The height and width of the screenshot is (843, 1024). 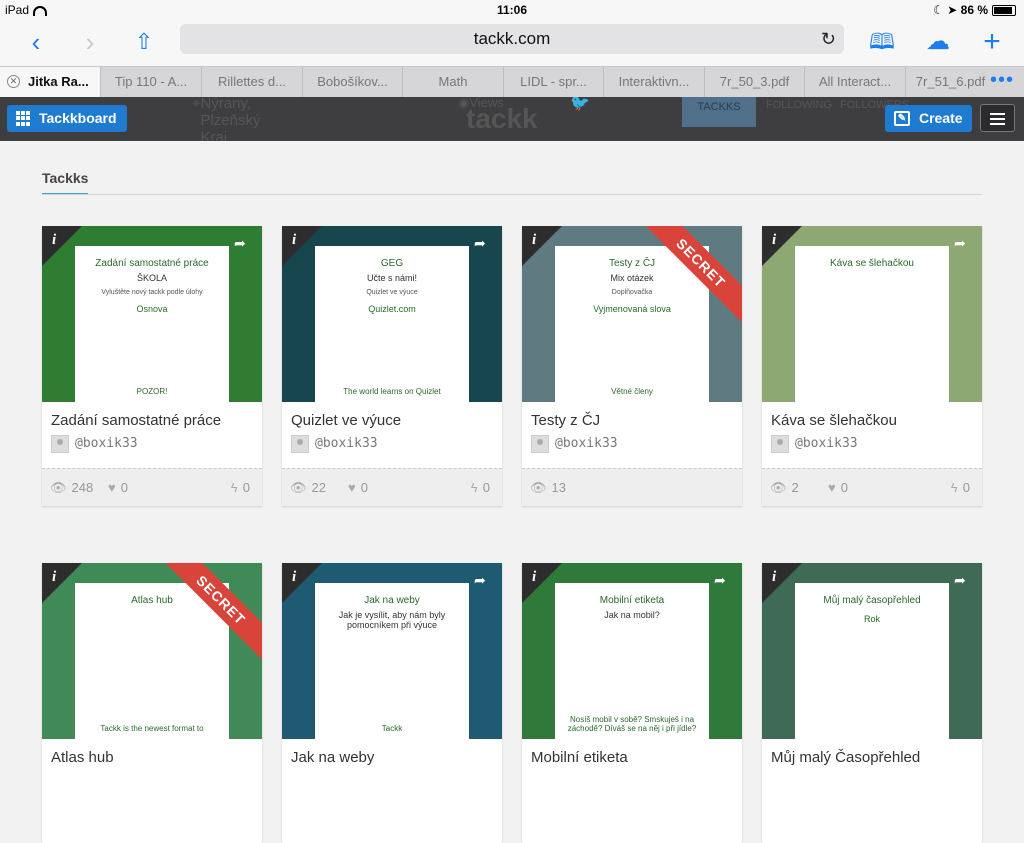 I want to click on back-icon: ‹, so click(x=36, y=42).